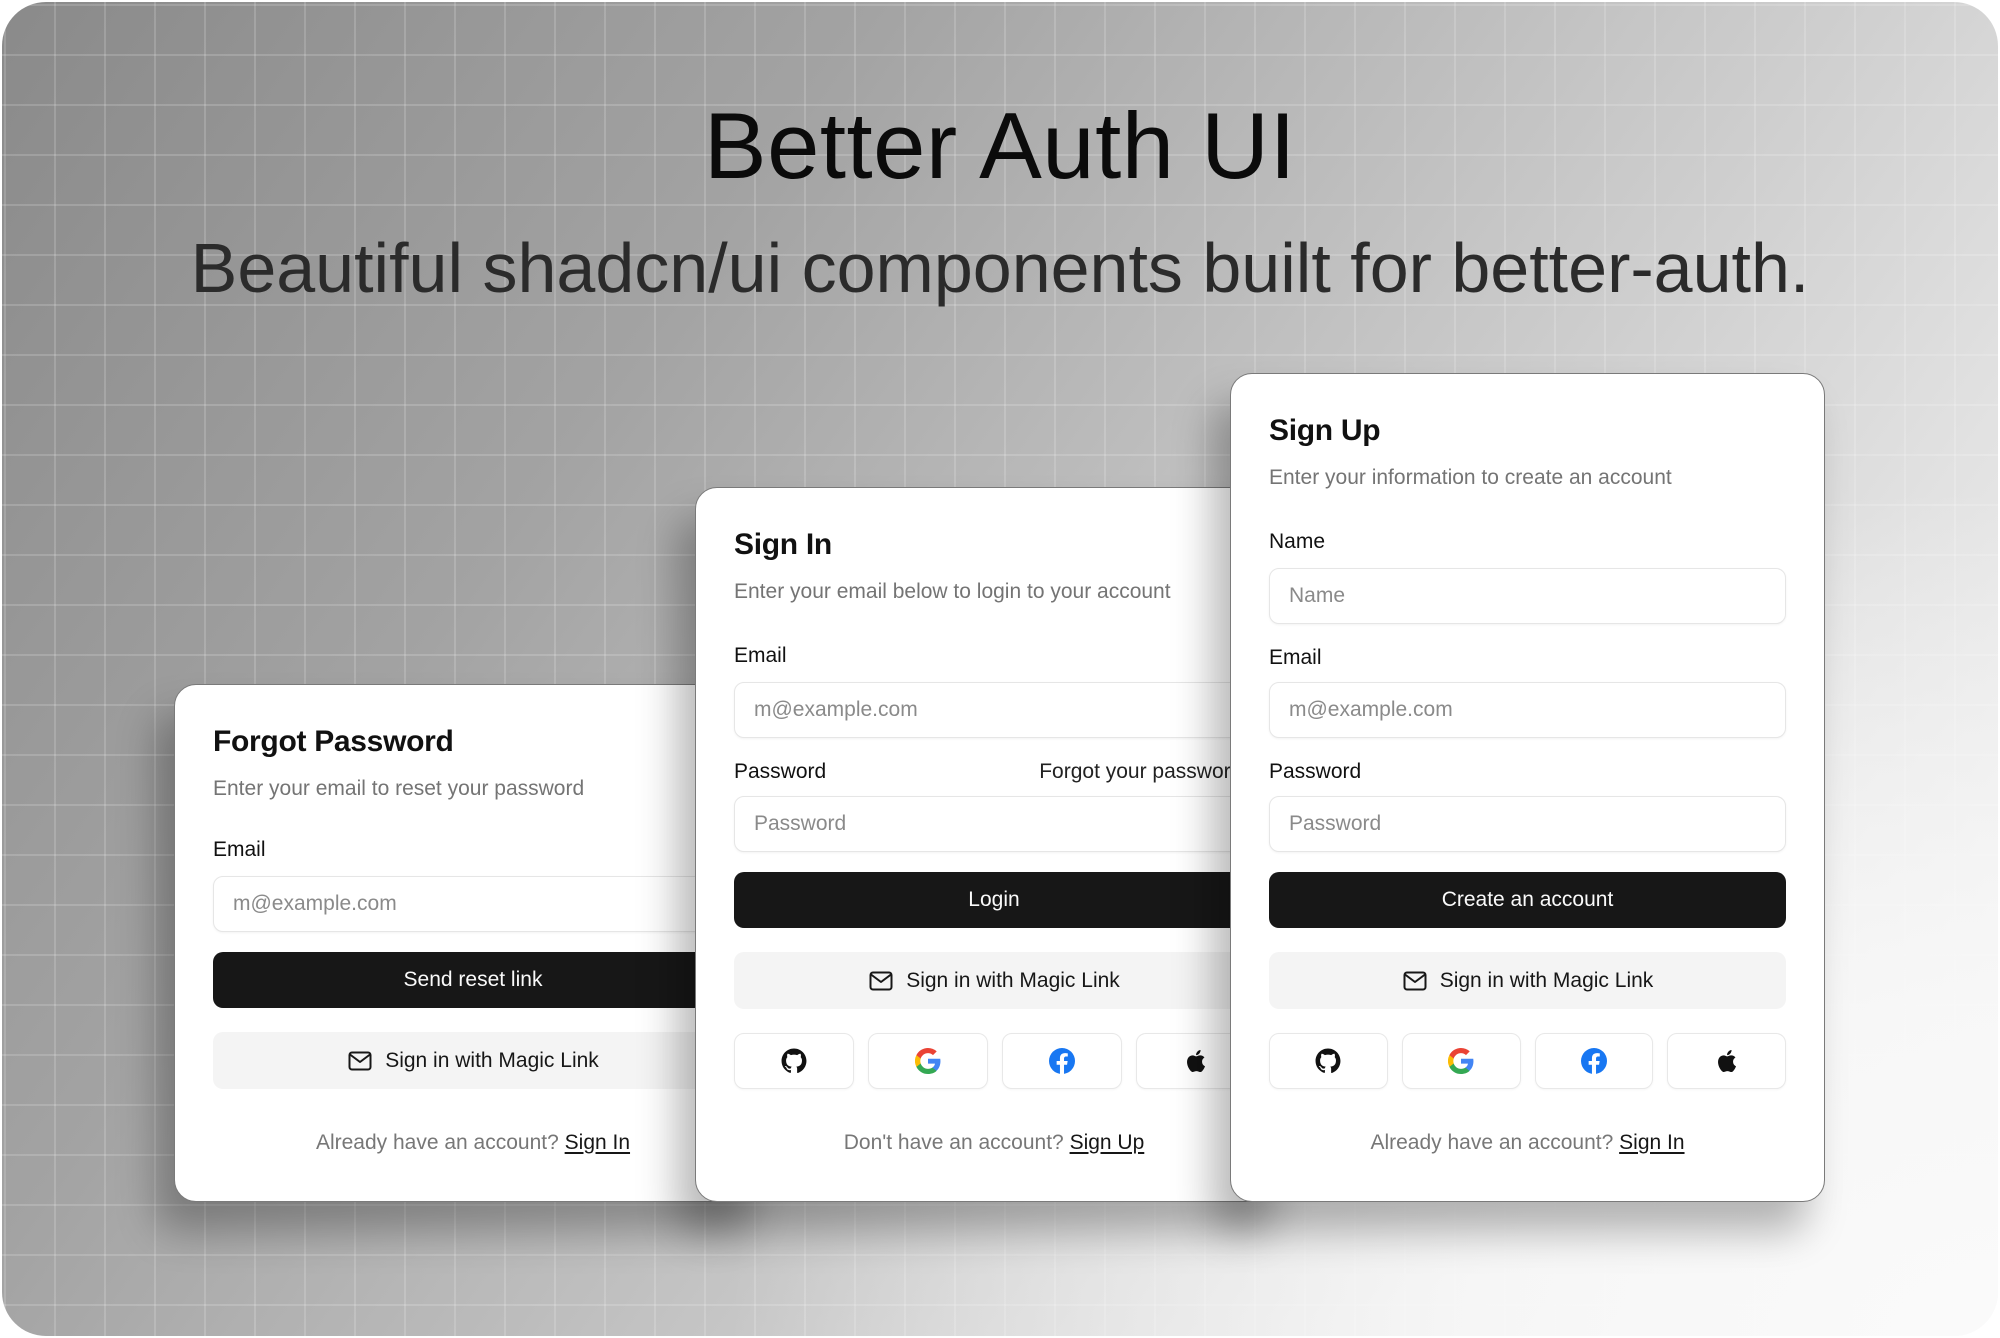 This screenshot has width=2000, height=1338. What do you see at coordinates (1325, 430) in the screenshot?
I see `card-title: Sign Up` at bounding box center [1325, 430].